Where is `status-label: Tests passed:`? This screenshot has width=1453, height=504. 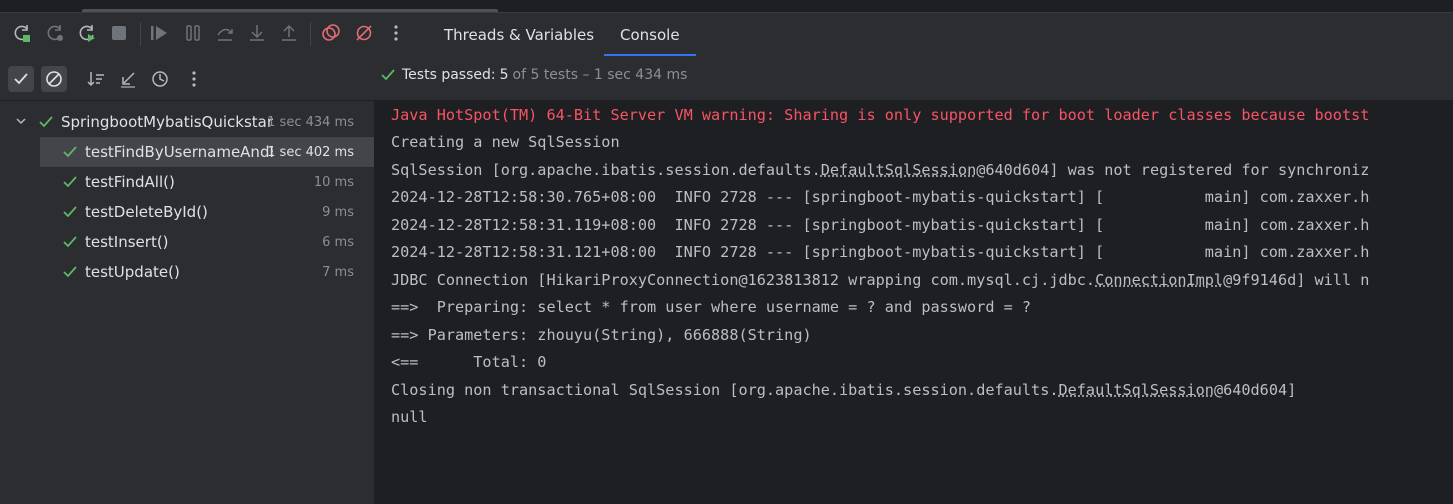 status-label: Tests passed: is located at coordinates (449, 75).